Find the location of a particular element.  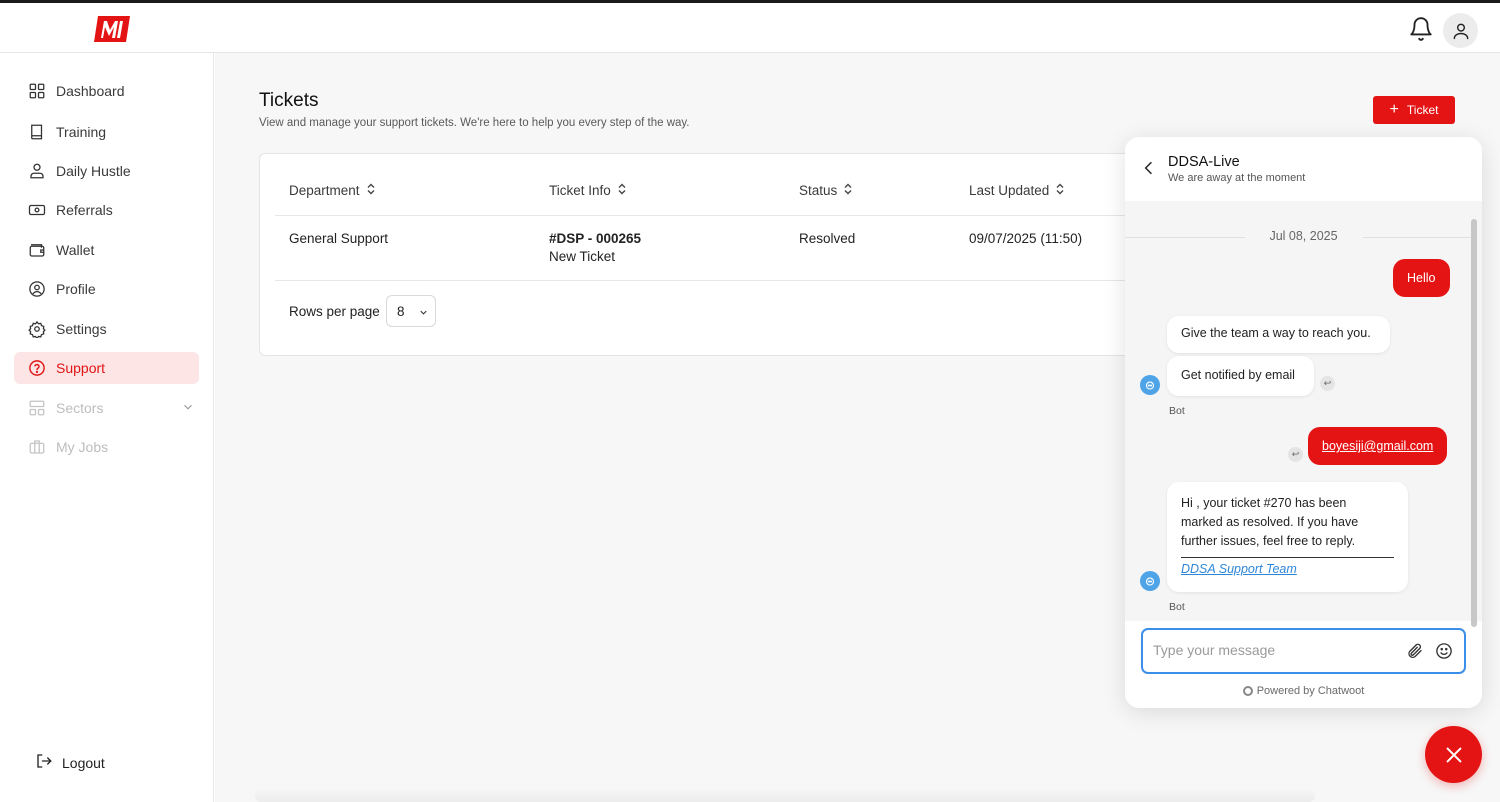

rows-per-page-select: 8 is located at coordinates (411, 311).